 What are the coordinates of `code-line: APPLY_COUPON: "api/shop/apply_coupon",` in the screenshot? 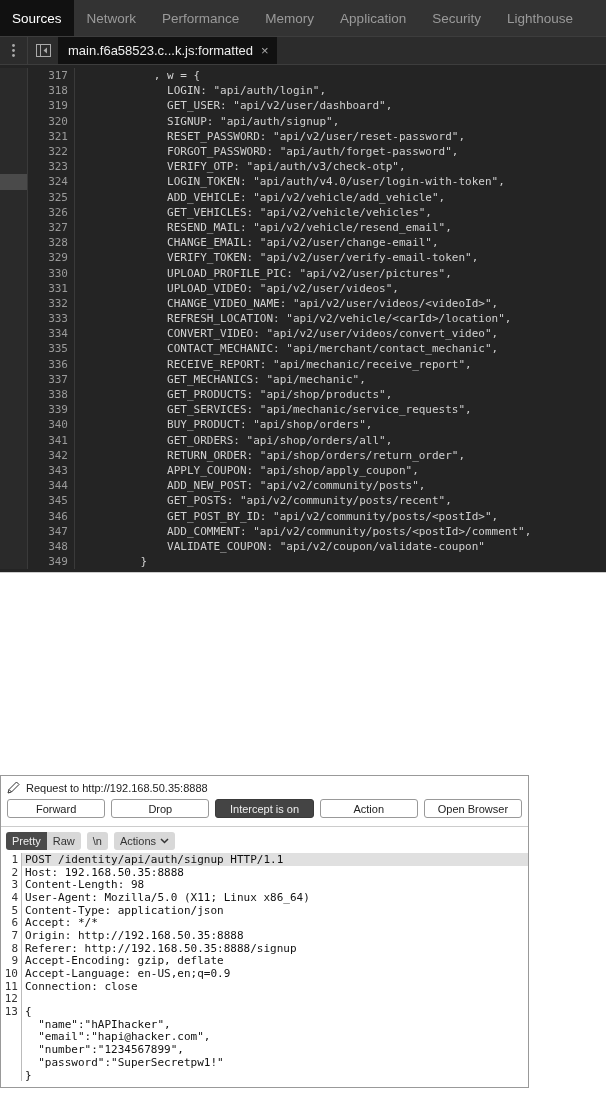 It's located at (292, 470).